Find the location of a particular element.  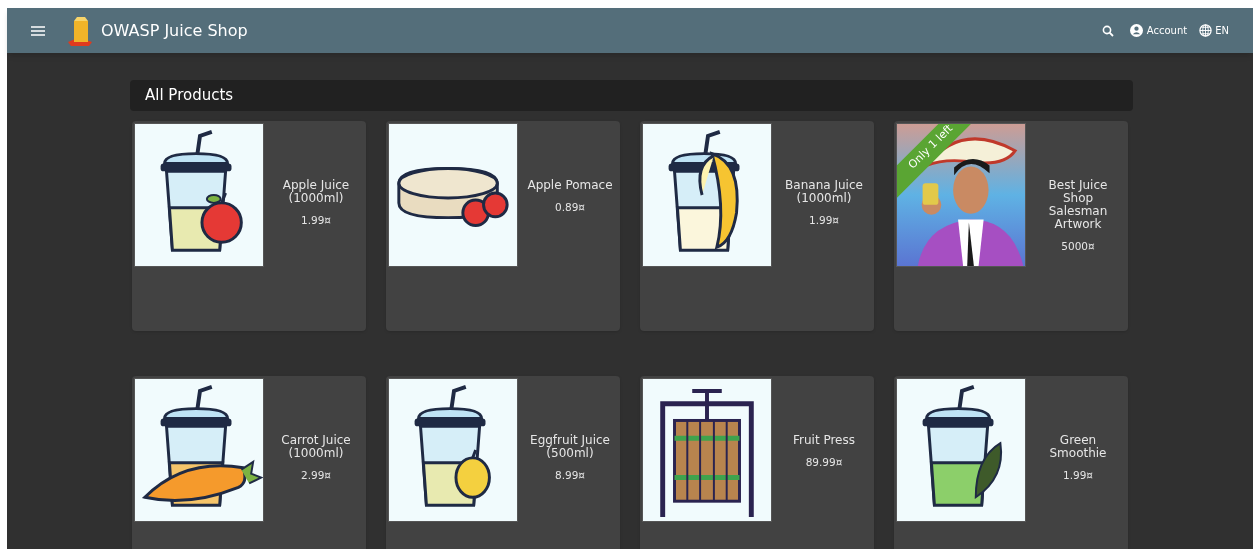

product-name: Eggfruit Juice (500ml) is located at coordinates (570, 447).